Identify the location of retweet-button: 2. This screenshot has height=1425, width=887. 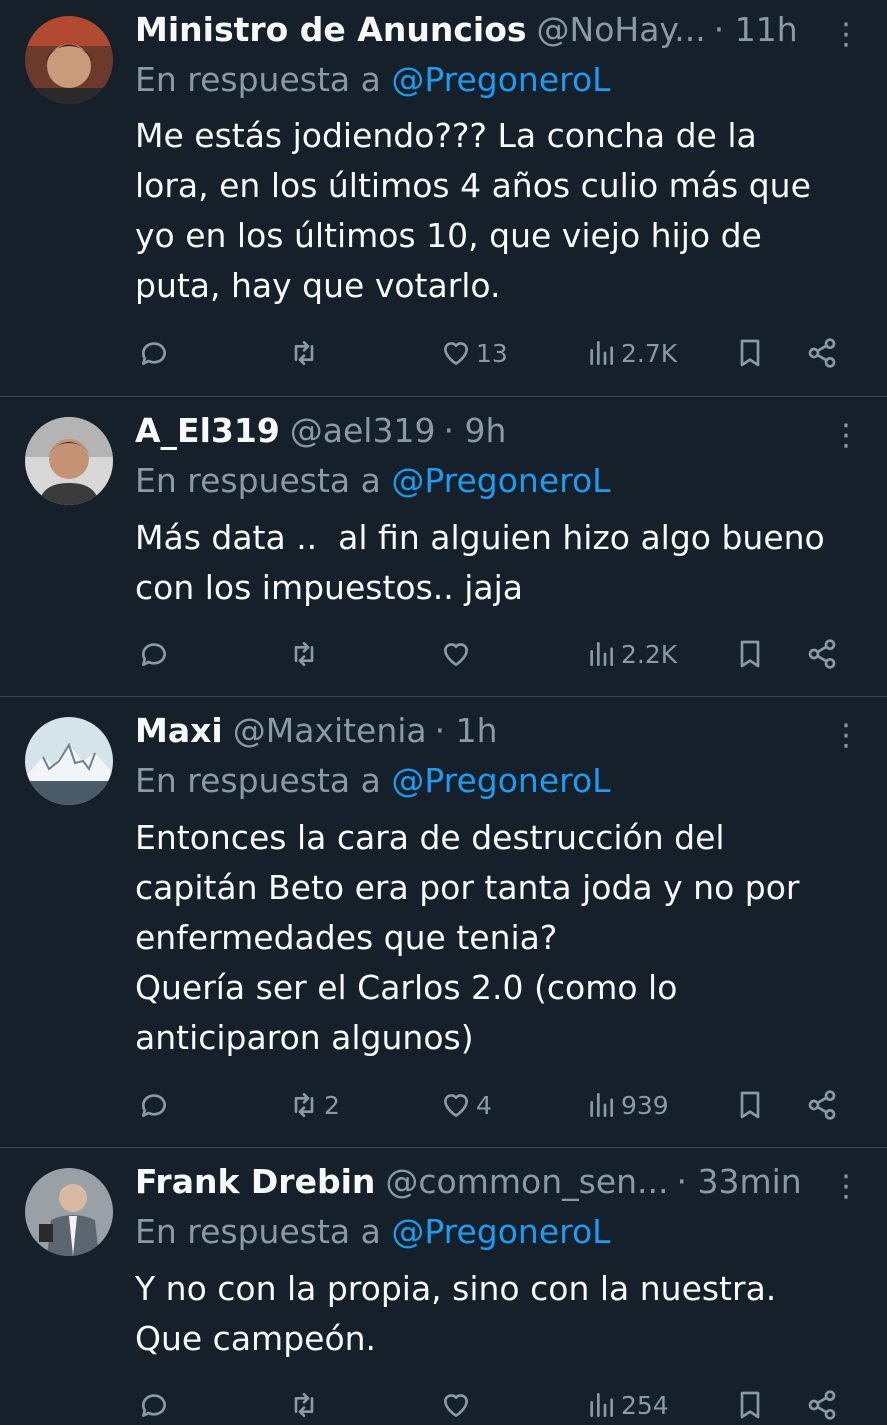
(314, 1105).